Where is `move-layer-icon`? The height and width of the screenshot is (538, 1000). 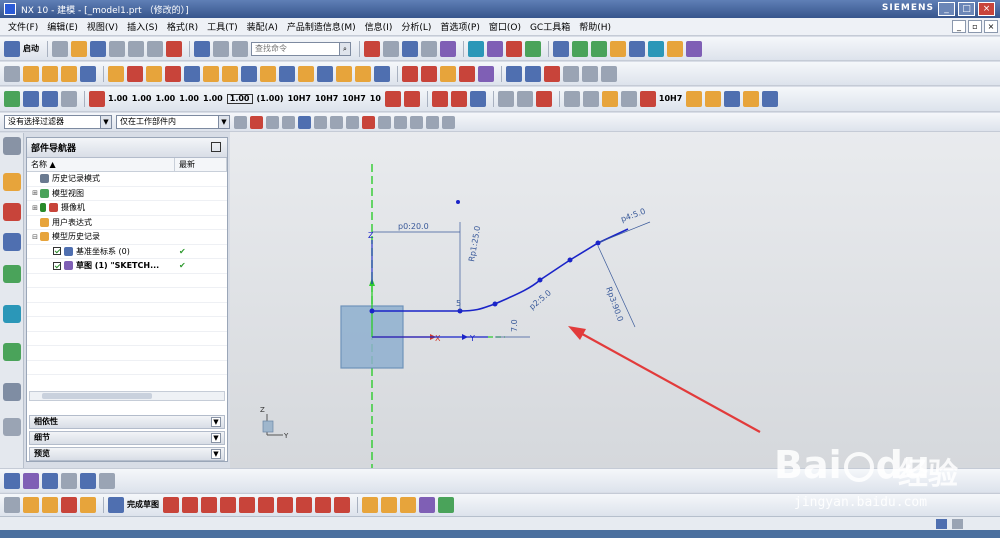
move-layer-icon is located at coordinates (580, 48).